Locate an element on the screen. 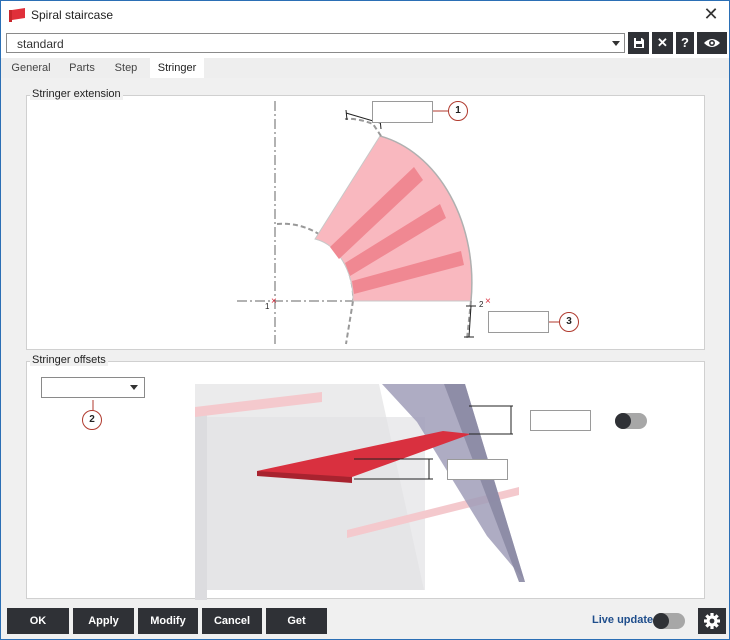 The image size is (730, 640). offset-toggle is located at coordinates (631, 421).